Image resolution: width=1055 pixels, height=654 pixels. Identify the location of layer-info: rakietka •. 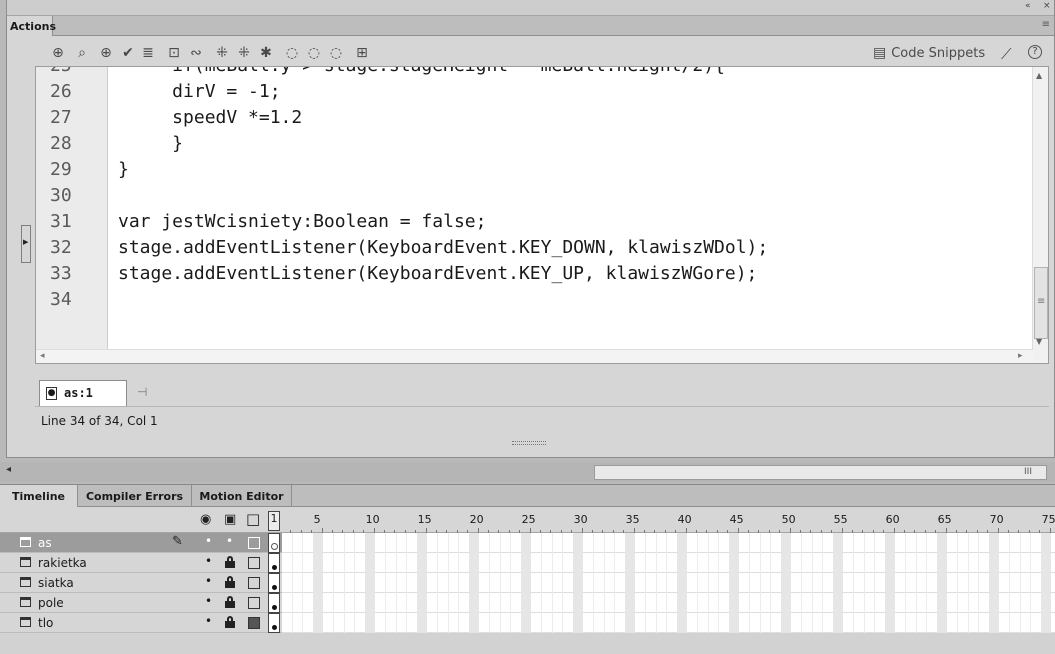
(141, 563).